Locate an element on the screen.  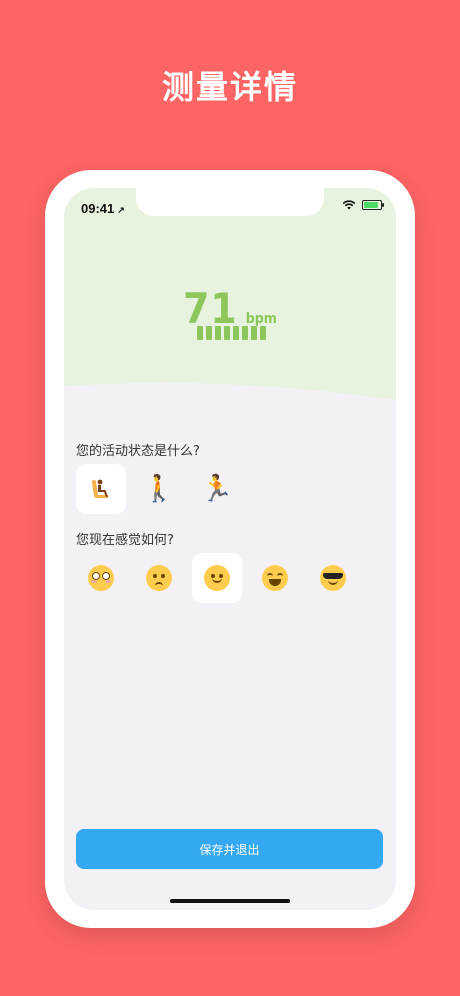
activity-options: 🚶 🏃 is located at coordinates (159, 489).